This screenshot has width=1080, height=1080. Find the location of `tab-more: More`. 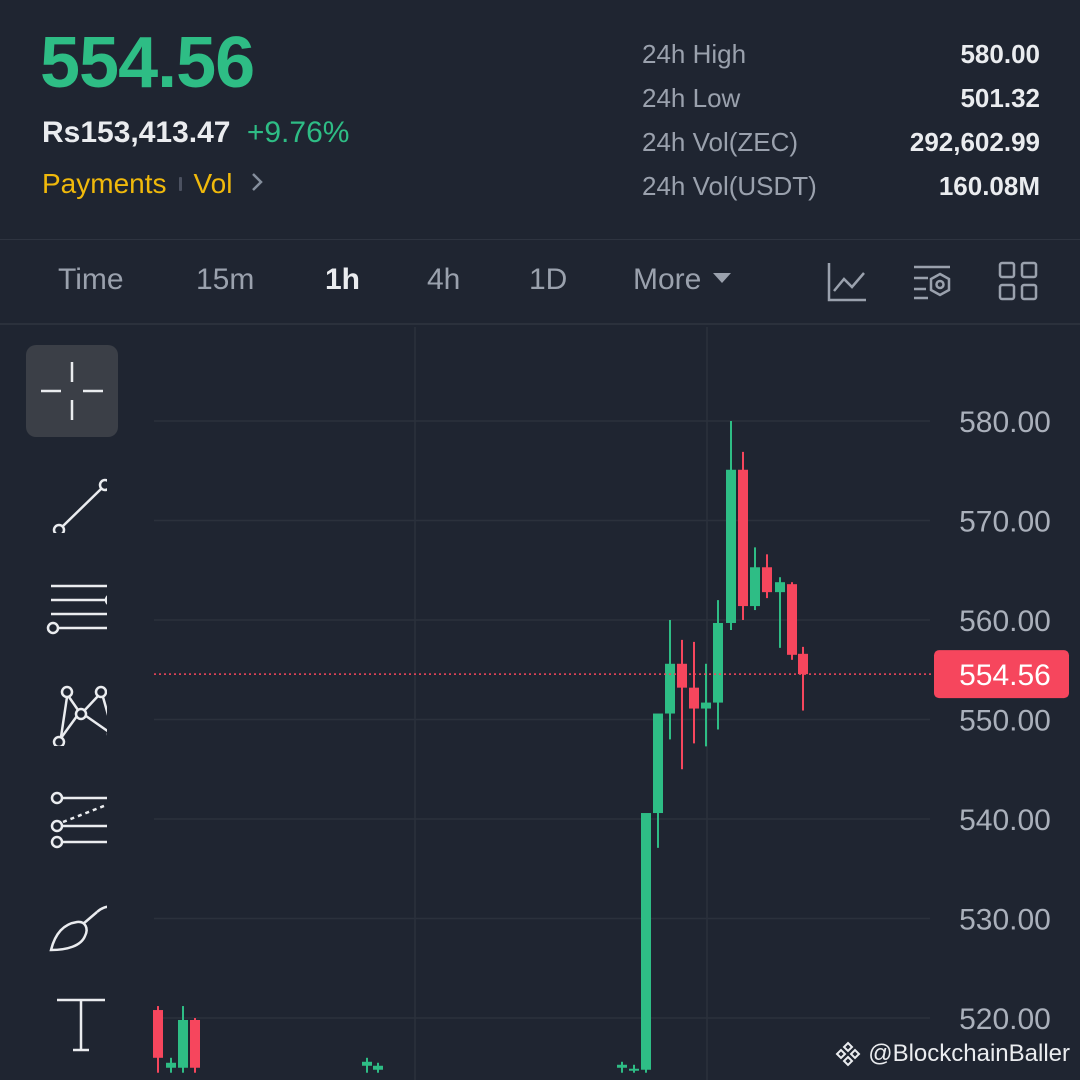

tab-more: More is located at coordinates (682, 280).